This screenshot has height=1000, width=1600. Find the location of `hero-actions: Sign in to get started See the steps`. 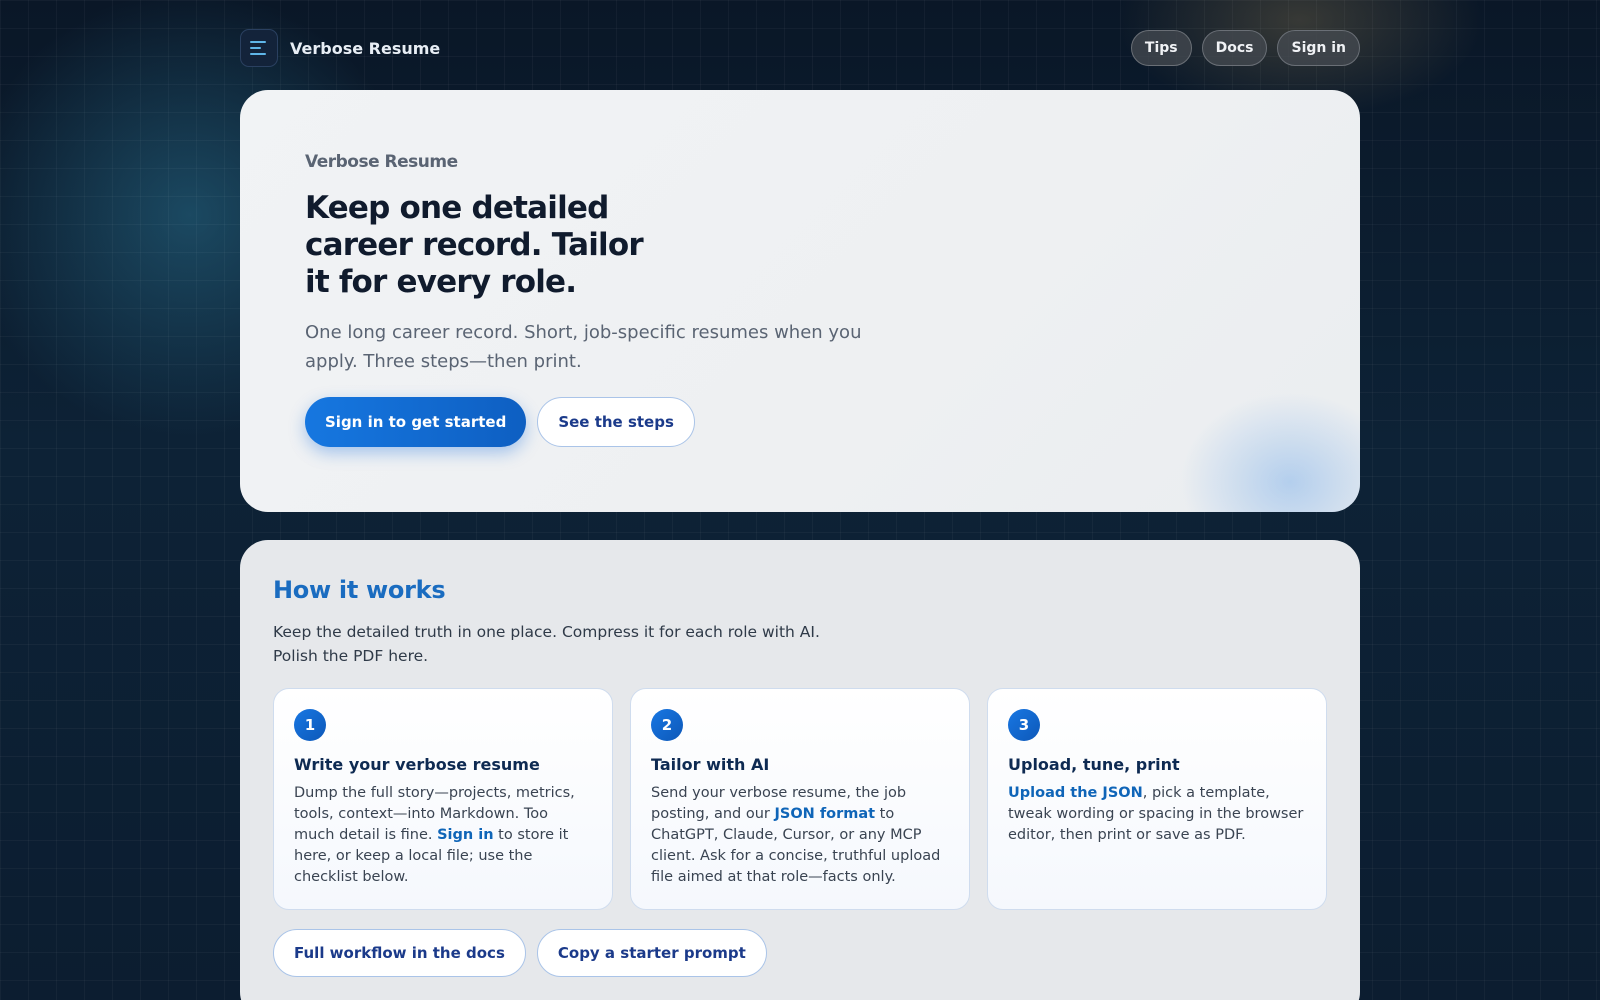

hero-actions: Sign in to get started See the steps is located at coordinates (500, 422).